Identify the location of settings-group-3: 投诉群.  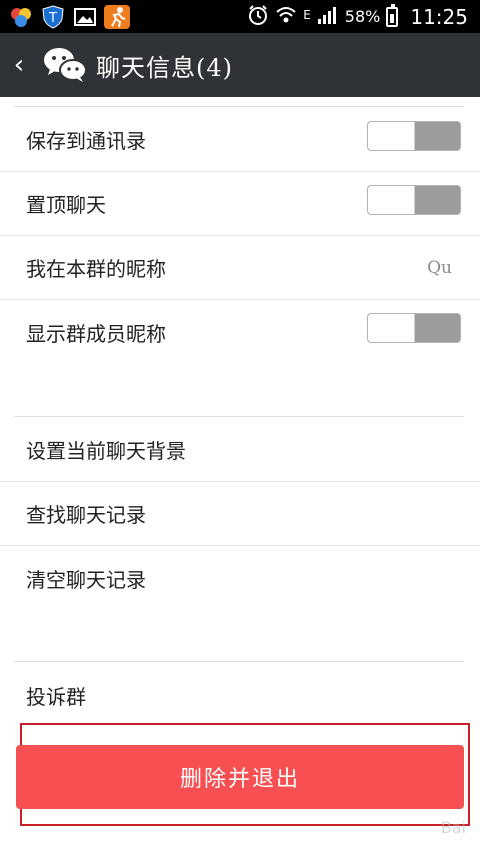
(240, 695).